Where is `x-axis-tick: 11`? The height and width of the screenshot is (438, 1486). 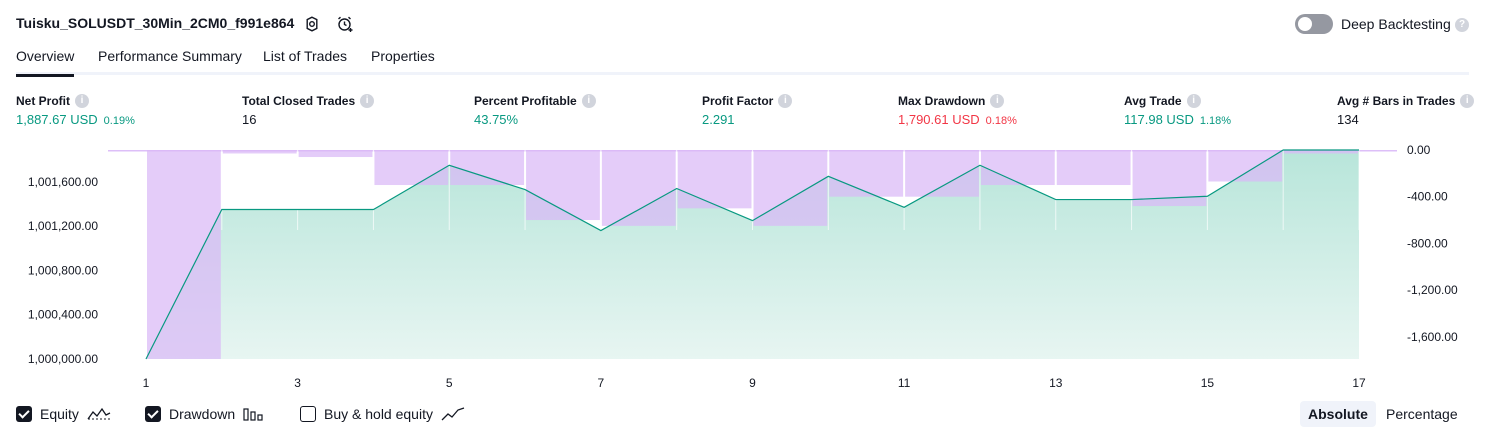
x-axis-tick: 11 is located at coordinates (904, 383).